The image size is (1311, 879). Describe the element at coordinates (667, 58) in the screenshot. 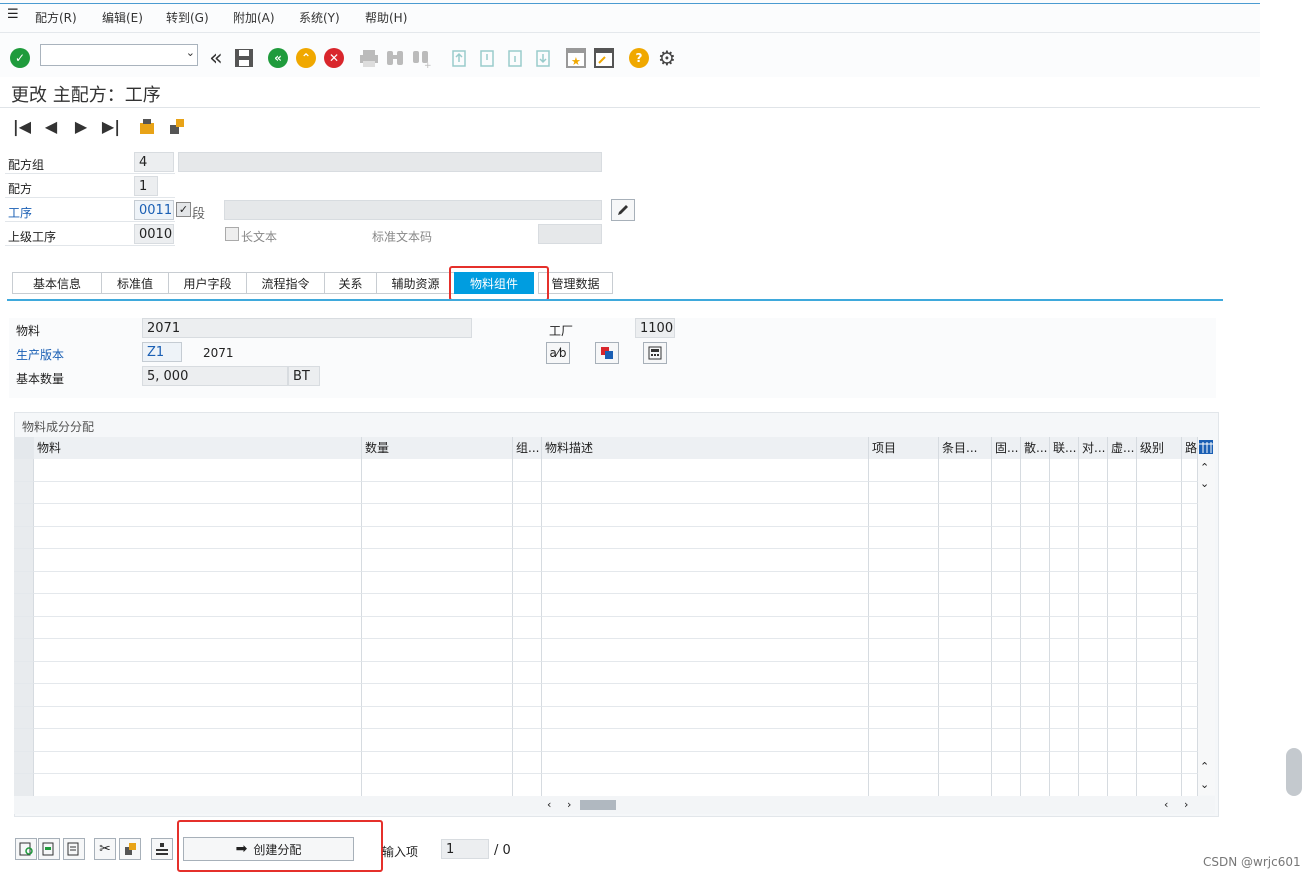

I see `settings-gear-icon: ⚙` at that location.